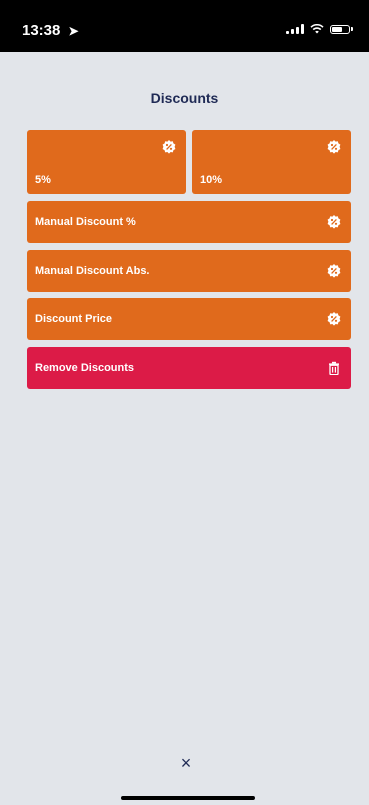 The width and height of the screenshot is (369, 805). What do you see at coordinates (334, 368) in the screenshot?
I see `trash-icon` at bounding box center [334, 368].